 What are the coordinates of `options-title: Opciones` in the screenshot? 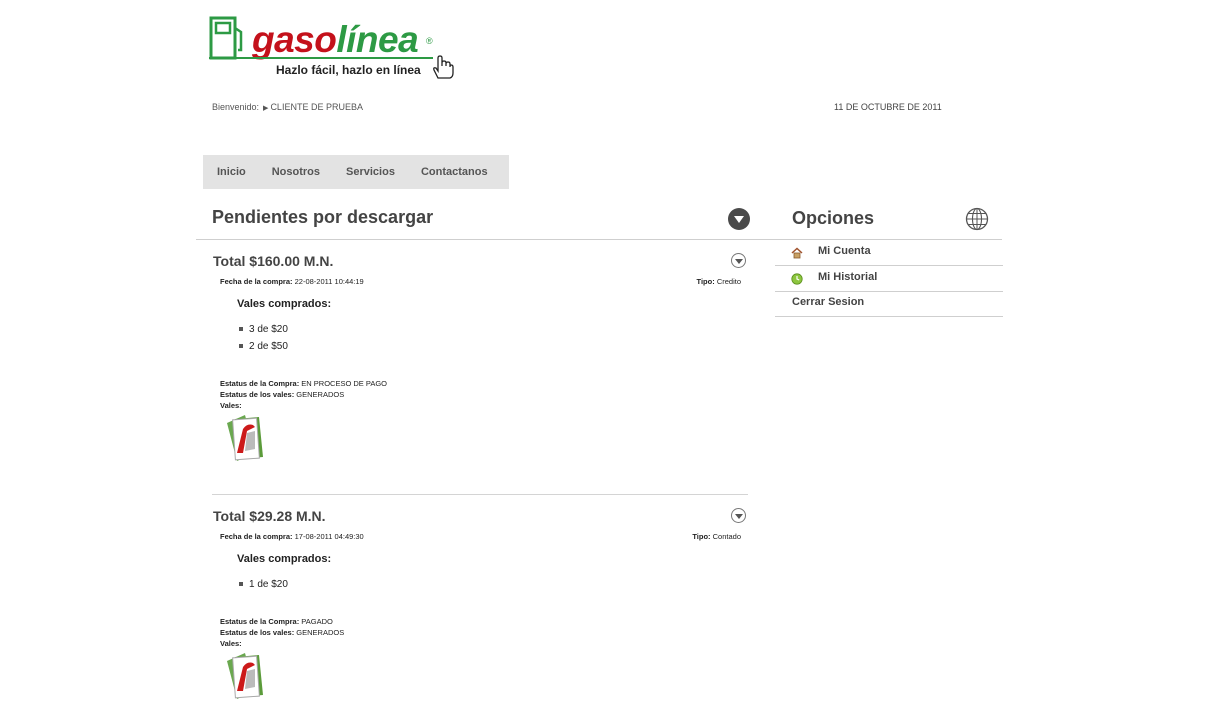 It's located at (833, 218).